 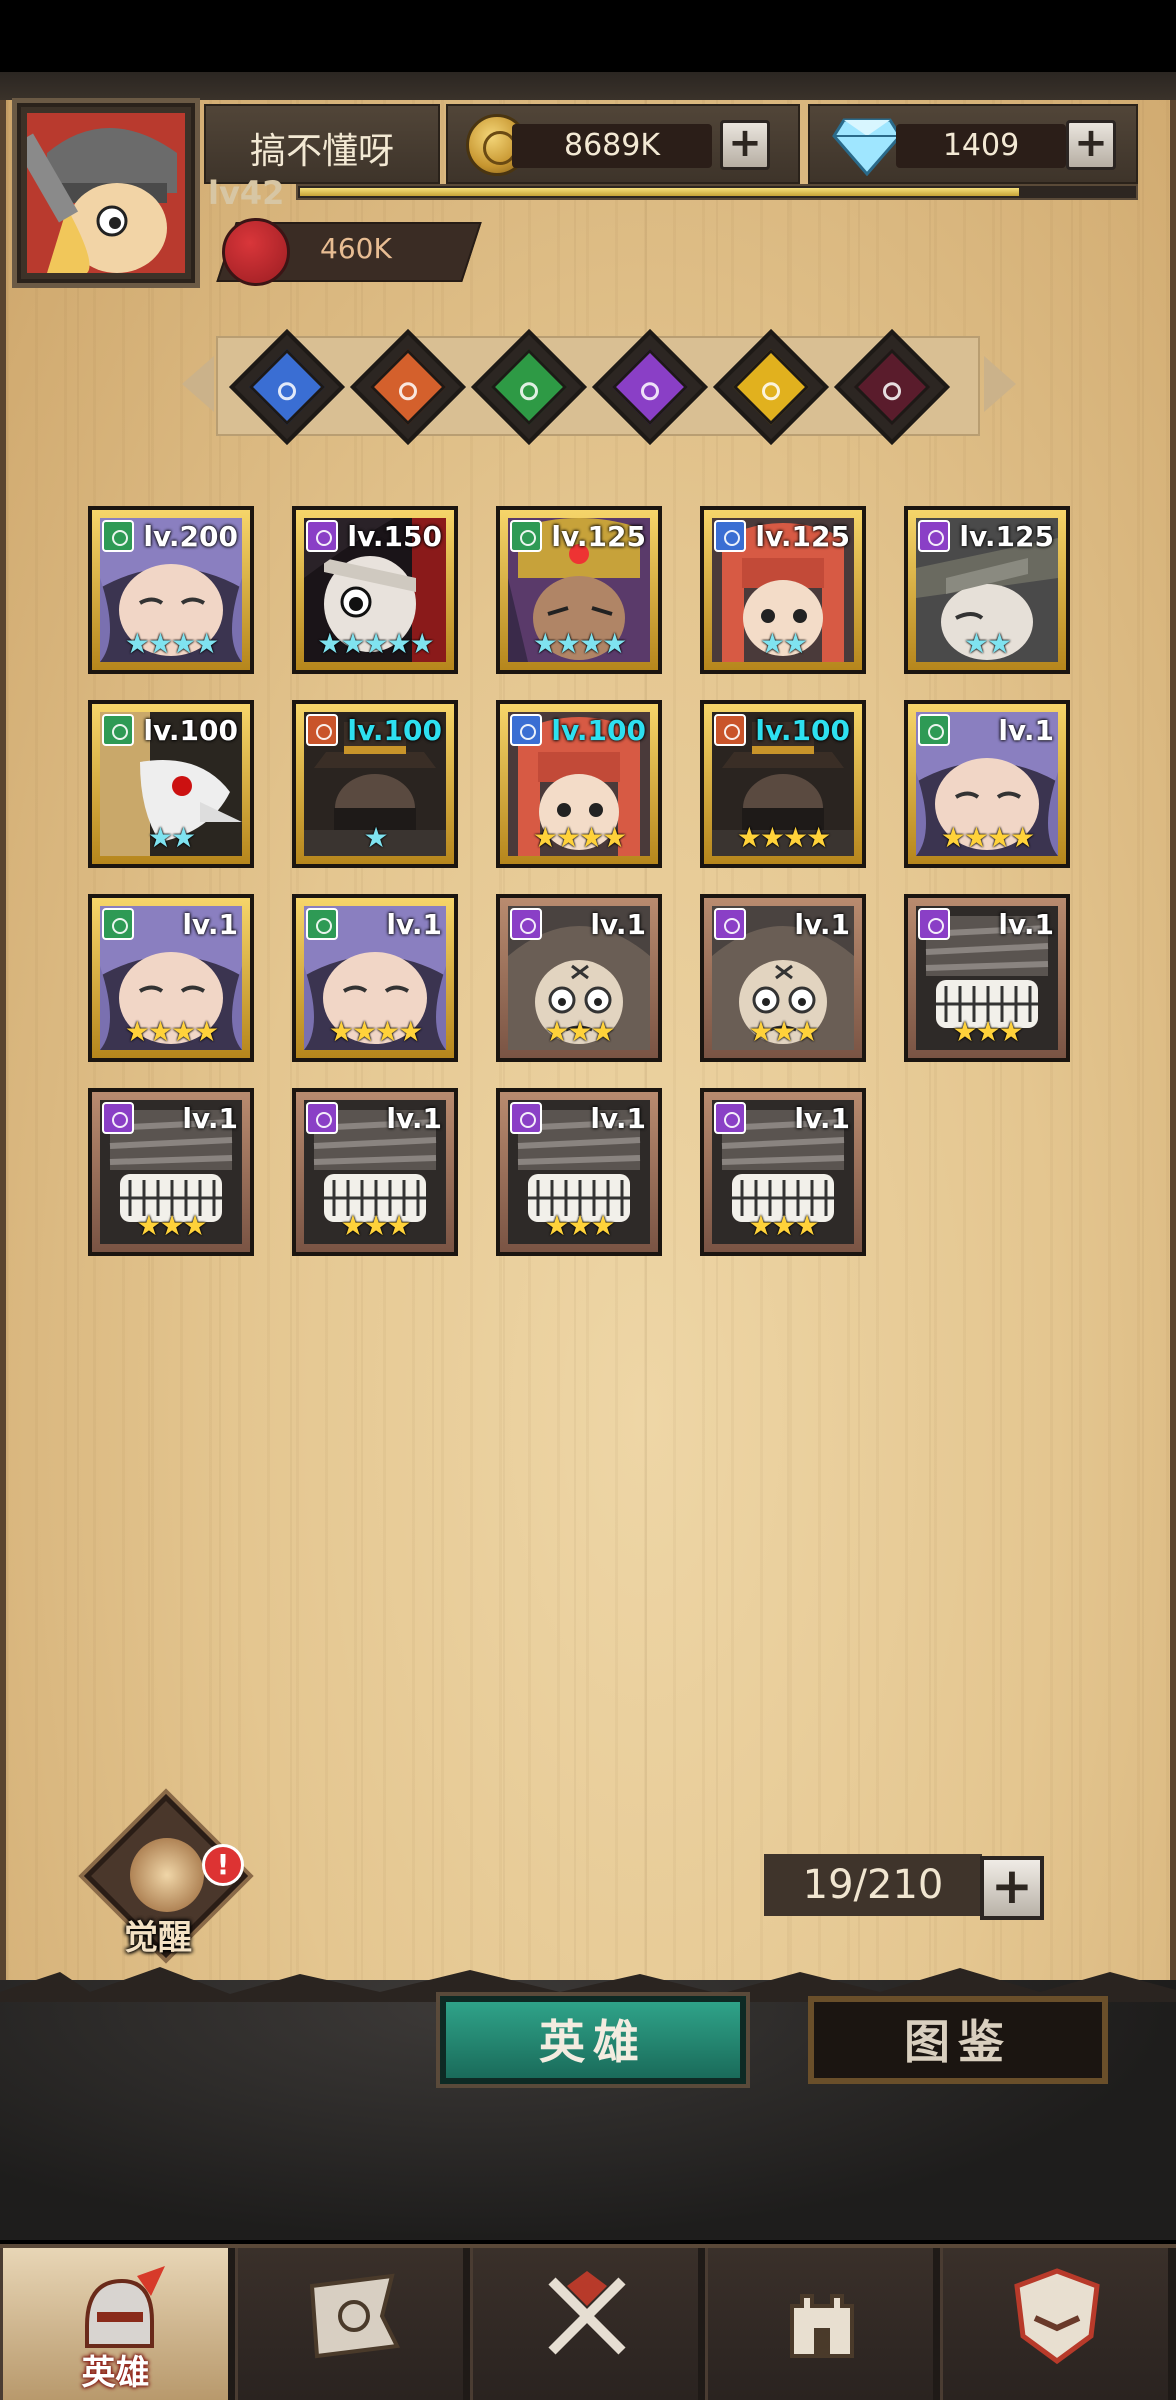 What do you see at coordinates (579, 590) in the screenshot?
I see `hero-card: lv.125 ★★★★` at bounding box center [579, 590].